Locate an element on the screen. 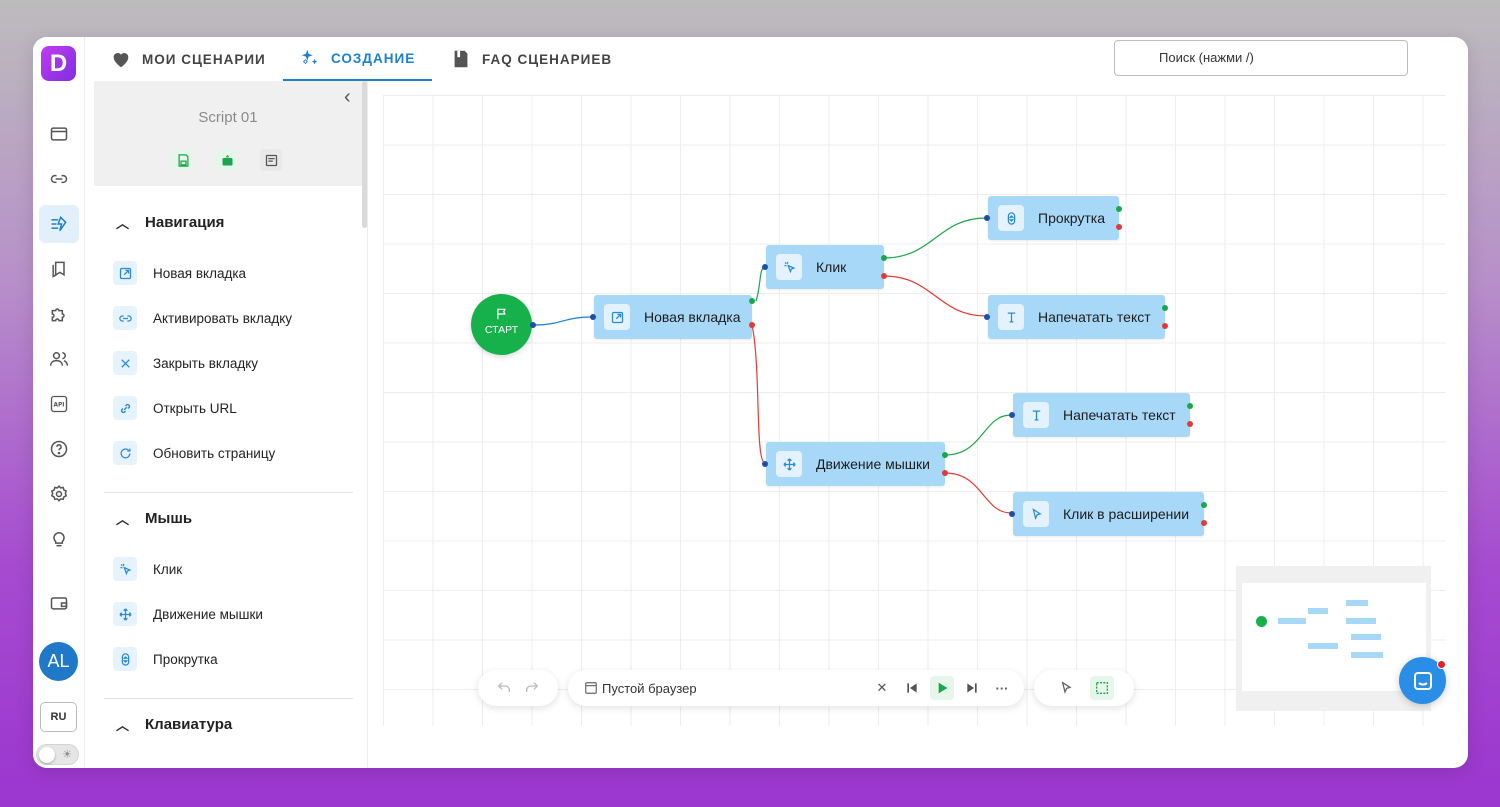 The image size is (1500, 807). book-icon is located at coordinates (461, 59).